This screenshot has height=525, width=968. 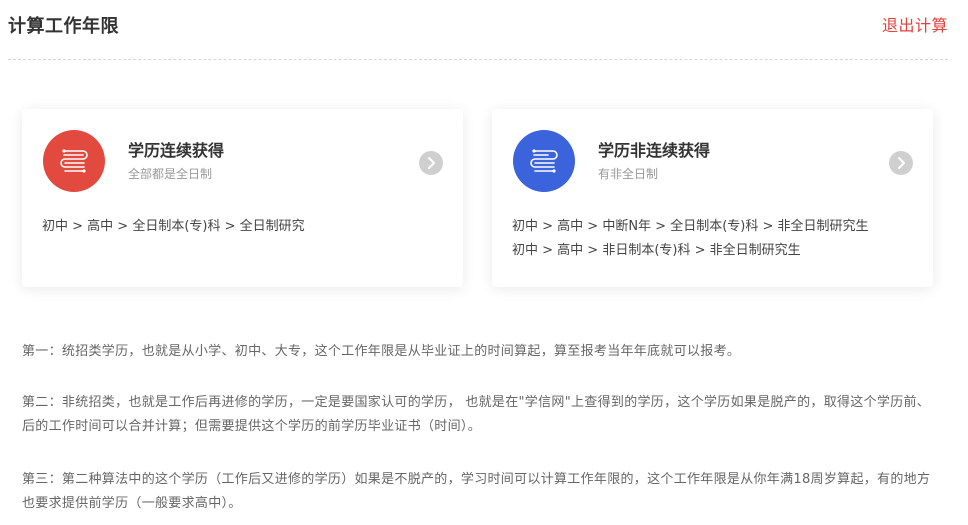 I want to click on page-title: 计算工作年限, so click(x=63, y=26).